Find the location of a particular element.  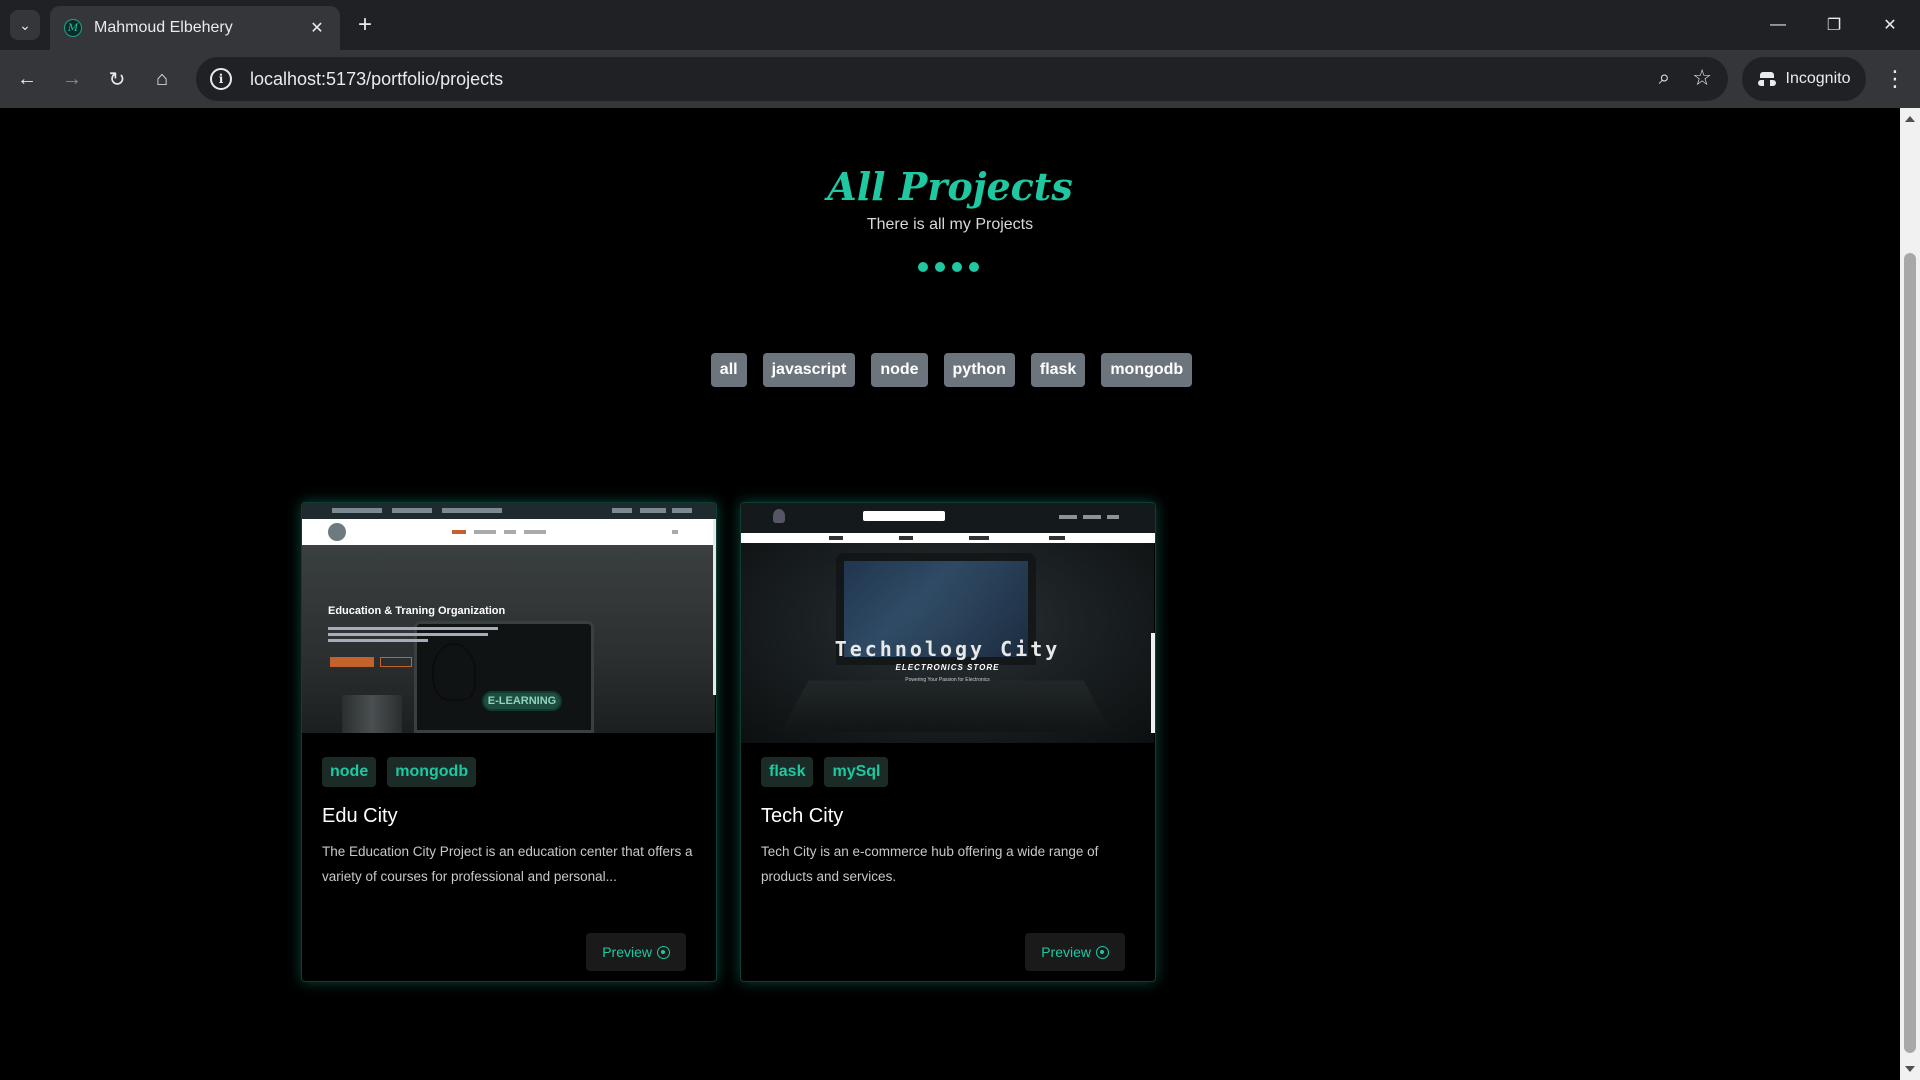

filter-javascript-button: javascript is located at coordinates (809, 370).